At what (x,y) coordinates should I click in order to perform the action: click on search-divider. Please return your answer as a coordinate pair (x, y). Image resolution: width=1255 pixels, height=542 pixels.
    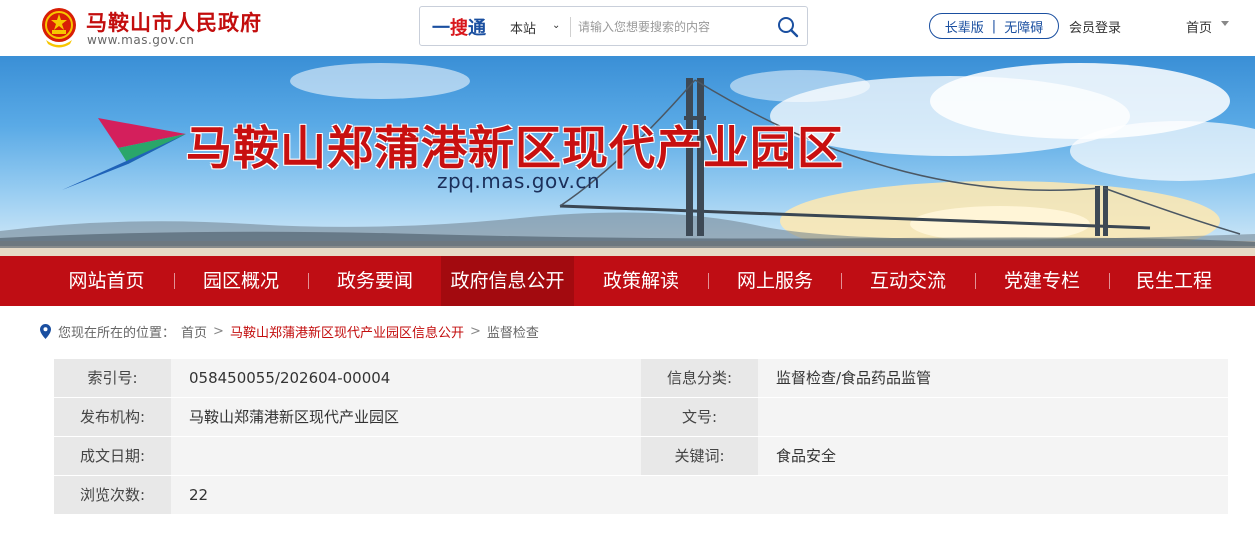
    Looking at the image, I should click on (570, 27).